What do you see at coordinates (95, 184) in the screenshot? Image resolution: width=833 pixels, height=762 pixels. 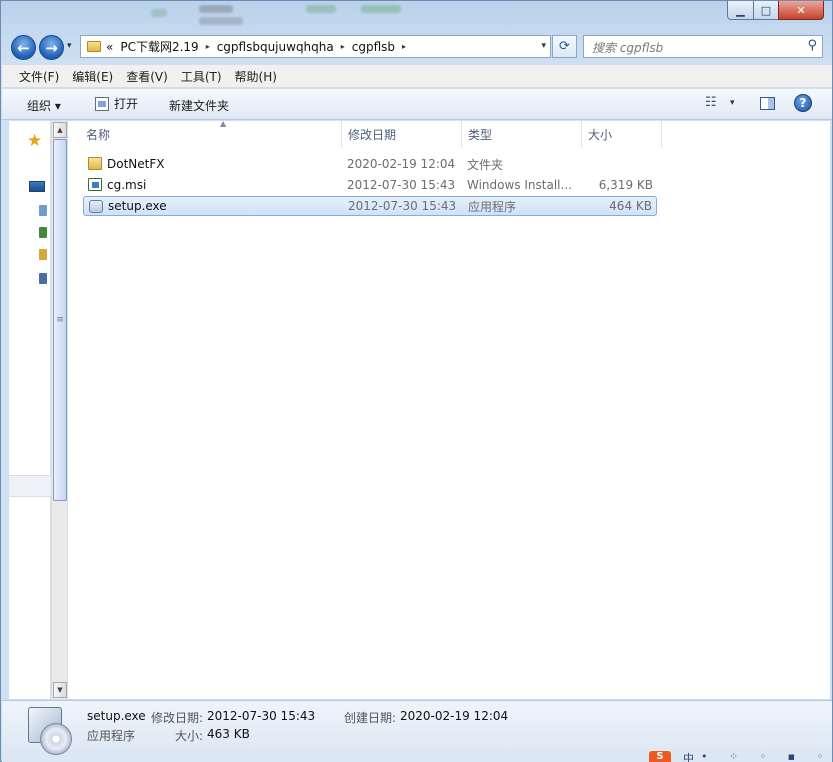 I see `msi-installer-icon` at bounding box center [95, 184].